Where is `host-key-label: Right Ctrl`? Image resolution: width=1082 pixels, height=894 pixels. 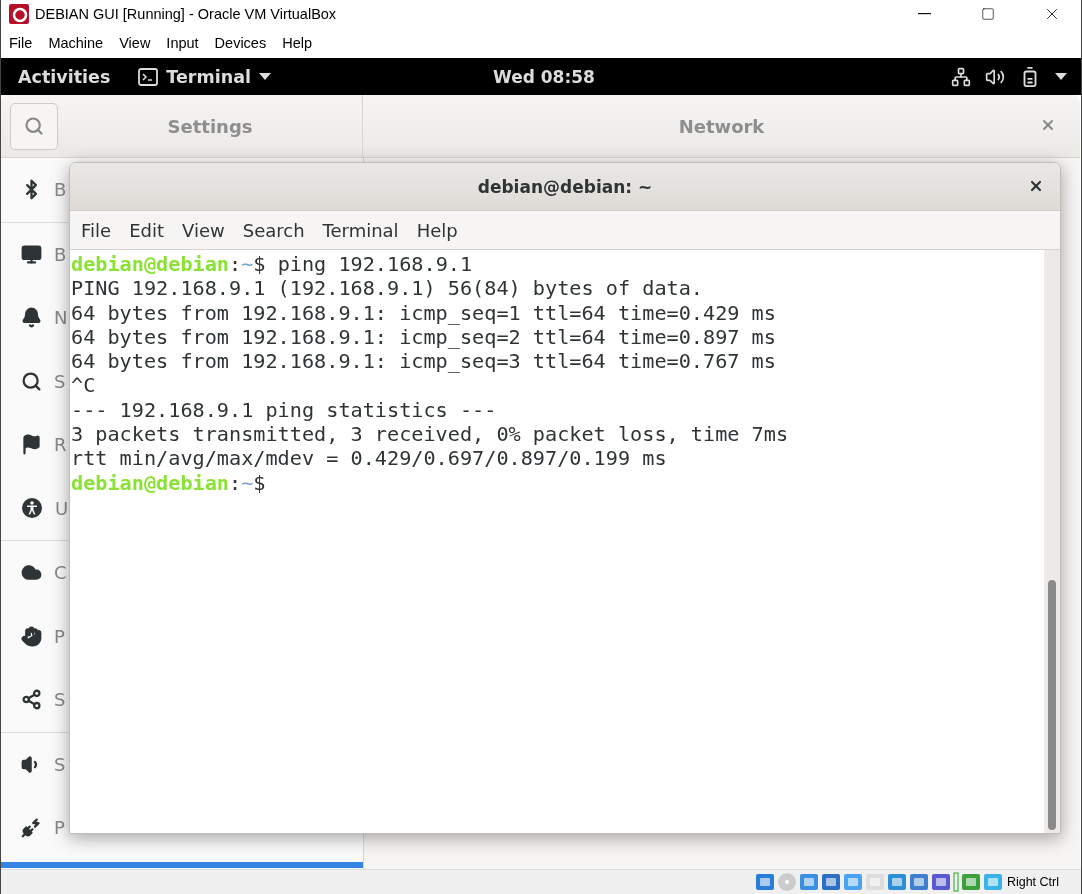
host-key-label: Right Ctrl is located at coordinates (1032, 882).